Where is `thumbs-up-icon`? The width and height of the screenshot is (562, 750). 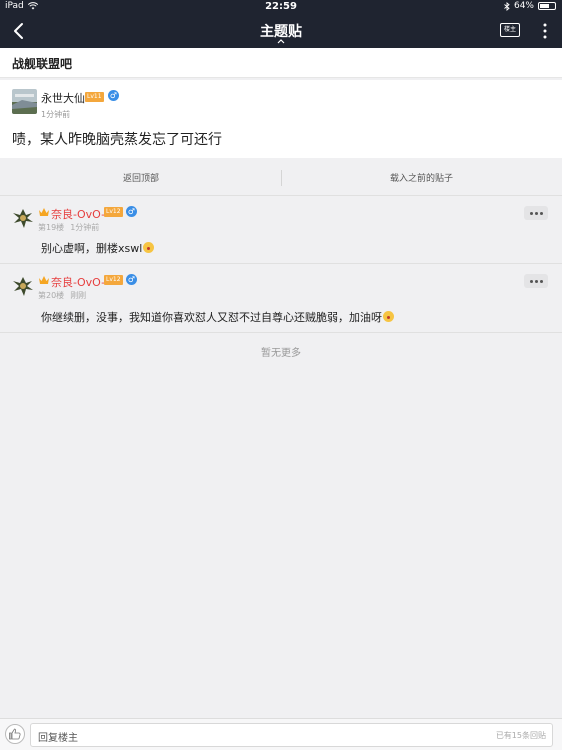 thumbs-up-icon is located at coordinates (15, 734).